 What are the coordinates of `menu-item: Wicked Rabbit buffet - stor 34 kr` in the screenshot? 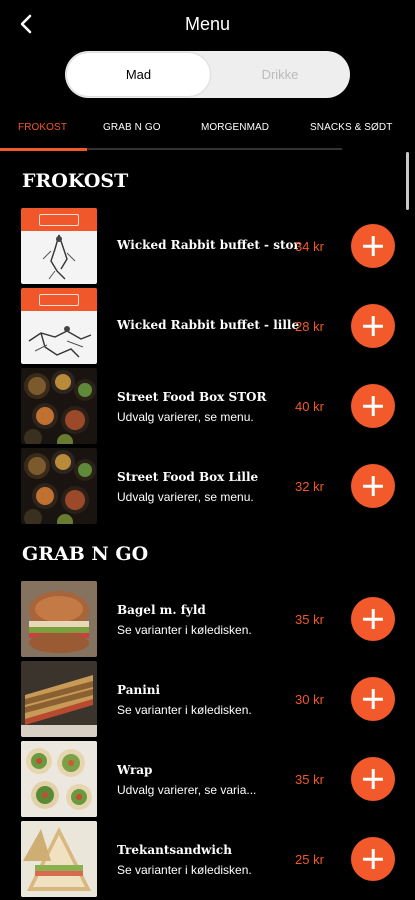 It's located at (218, 246).